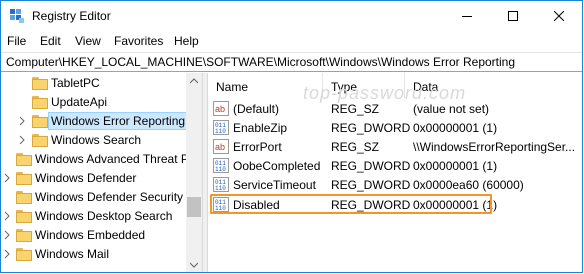  I want to click on tree-item-windows-error-reporting: Windows Error Reporting, so click(95, 121).